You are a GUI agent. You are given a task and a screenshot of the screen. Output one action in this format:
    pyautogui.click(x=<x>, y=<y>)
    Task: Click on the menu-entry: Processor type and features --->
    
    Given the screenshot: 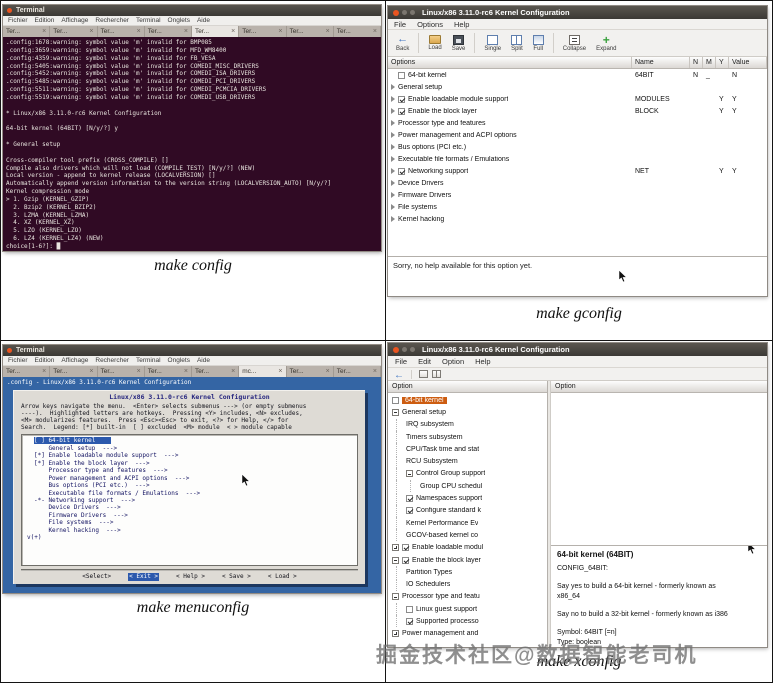 What is the action you would take?
    pyautogui.click(x=189, y=470)
    